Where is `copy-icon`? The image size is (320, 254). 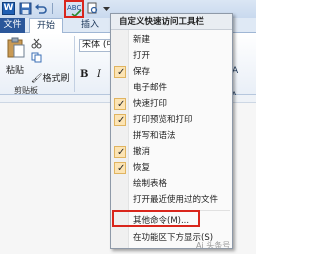 copy-icon is located at coordinates (36, 57).